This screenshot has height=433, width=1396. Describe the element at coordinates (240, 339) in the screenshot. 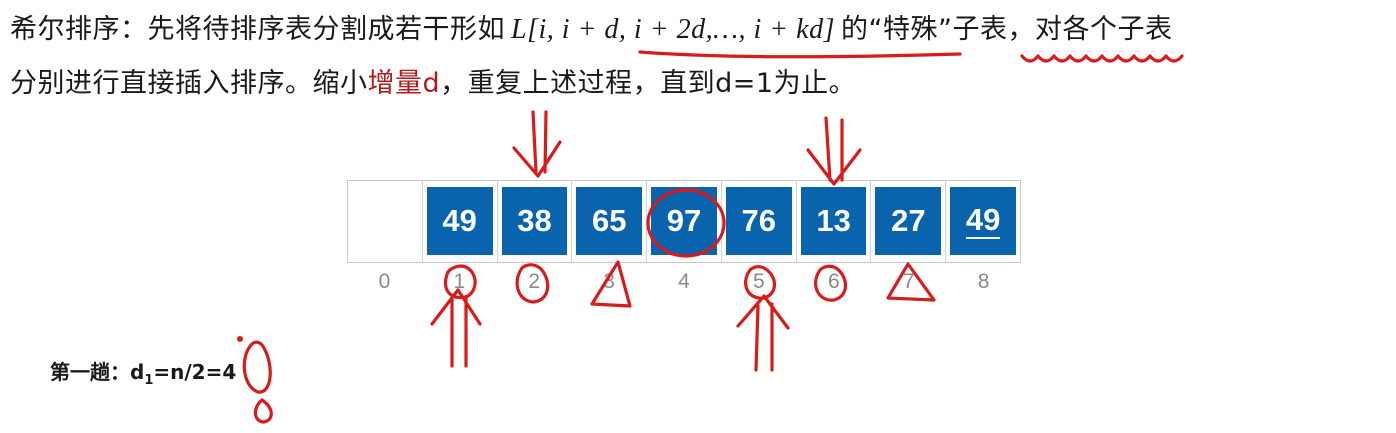

I see `dot-mark` at that location.